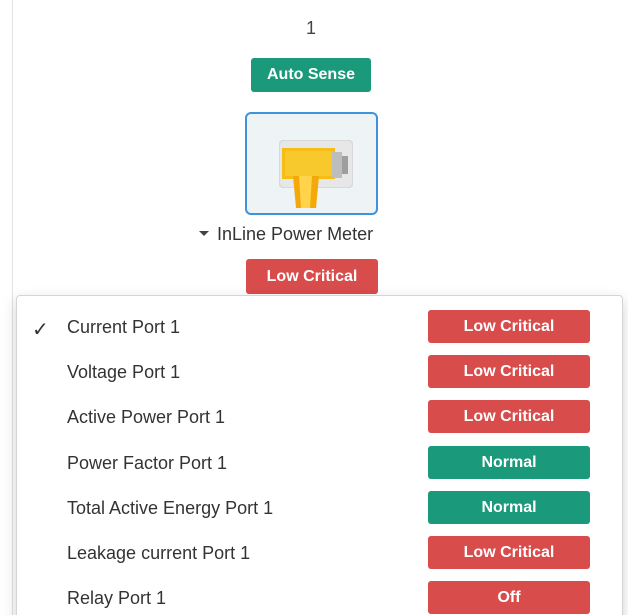  Describe the element at coordinates (124, 327) in the screenshot. I see `sensor-label: Current Port 1` at that location.